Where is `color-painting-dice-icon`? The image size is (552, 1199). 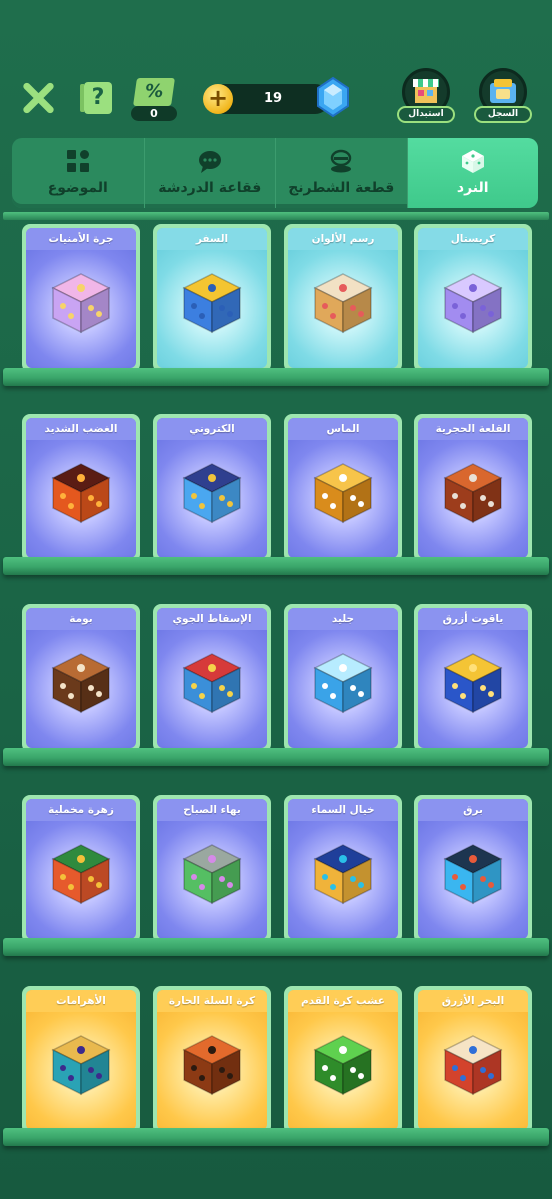
color-painting-dice-icon is located at coordinates (343, 303).